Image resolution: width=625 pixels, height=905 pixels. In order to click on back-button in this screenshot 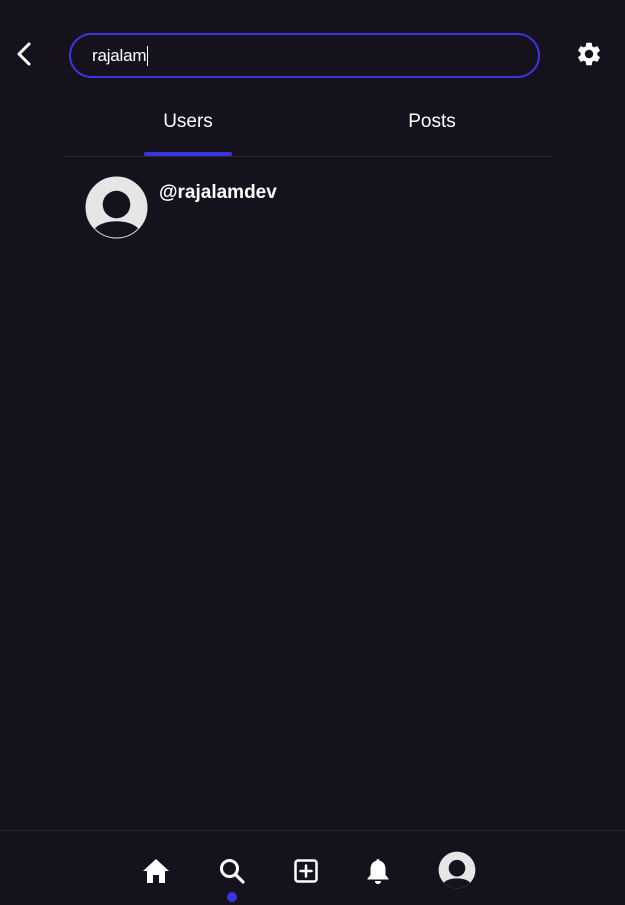, I will do `click(24, 54)`.